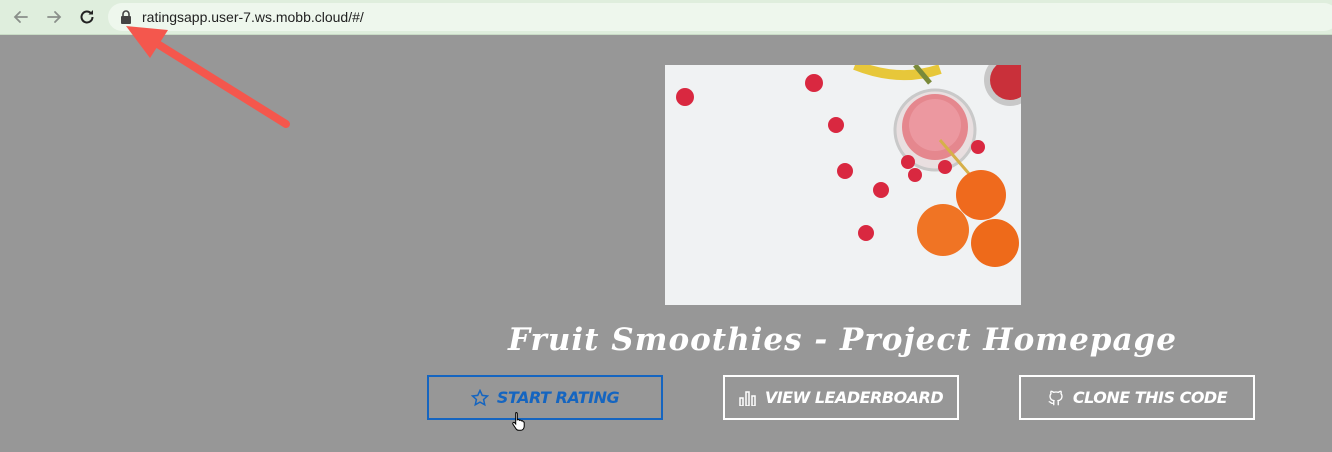 This screenshot has width=1332, height=452. What do you see at coordinates (208, 77) in the screenshot?
I see `annotation-arrow` at bounding box center [208, 77].